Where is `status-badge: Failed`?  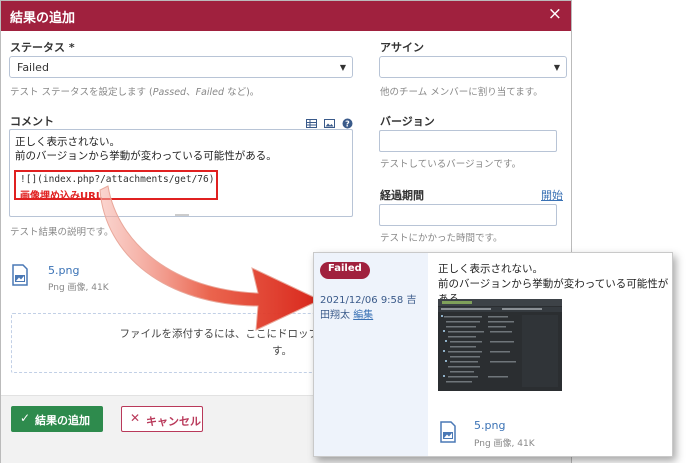 status-badge: Failed is located at coordinates (345, 270).